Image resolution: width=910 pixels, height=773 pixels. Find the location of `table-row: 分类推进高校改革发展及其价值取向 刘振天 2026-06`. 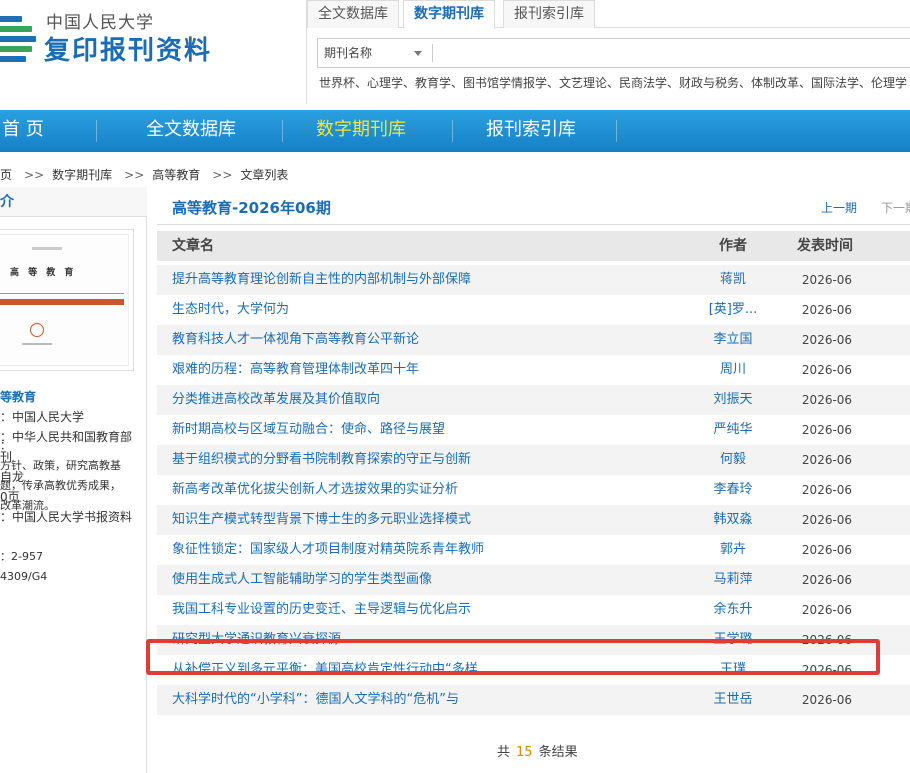

table-row: 分类推进高校改革发展及其价值取向 刘振天 2026-06 is located at coordinates (533, 400).